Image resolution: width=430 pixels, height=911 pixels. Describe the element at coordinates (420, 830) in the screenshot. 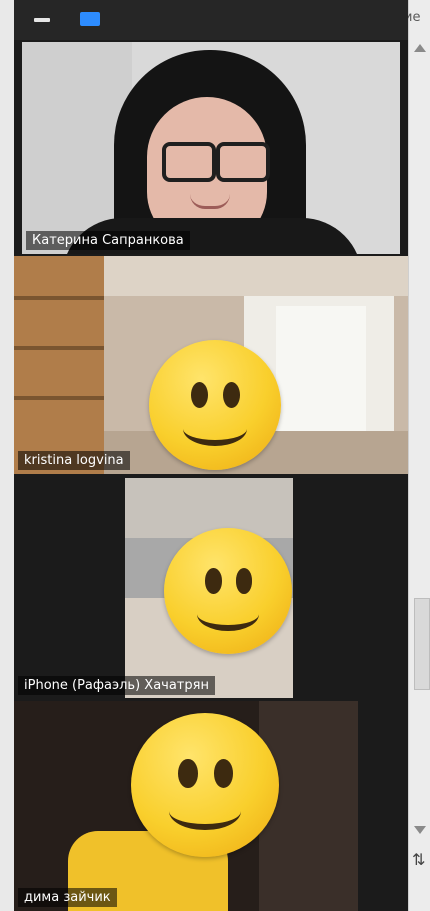

I see `scroll-down-arrow-icon` at that location.